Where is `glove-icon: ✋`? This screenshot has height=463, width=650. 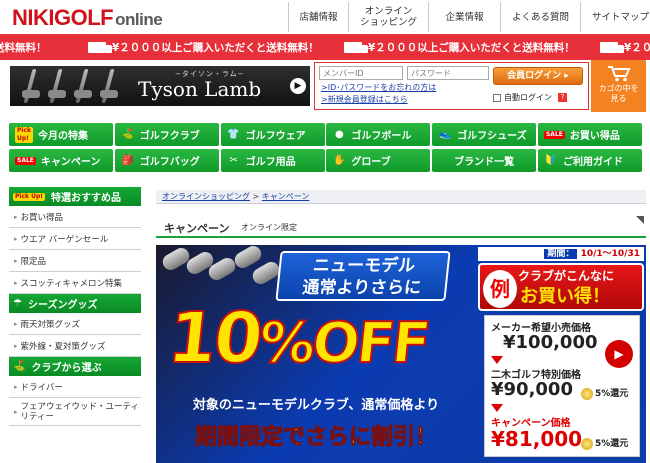 glove-icon: ✋ is located at coordinates (339, 160).